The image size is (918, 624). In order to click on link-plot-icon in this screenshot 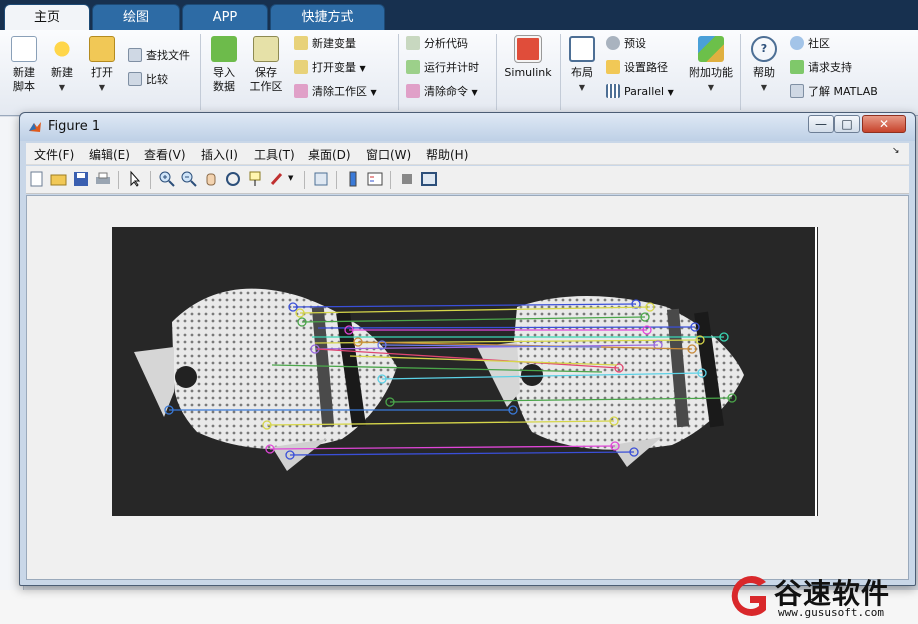, I will do `click(321, 179)`.